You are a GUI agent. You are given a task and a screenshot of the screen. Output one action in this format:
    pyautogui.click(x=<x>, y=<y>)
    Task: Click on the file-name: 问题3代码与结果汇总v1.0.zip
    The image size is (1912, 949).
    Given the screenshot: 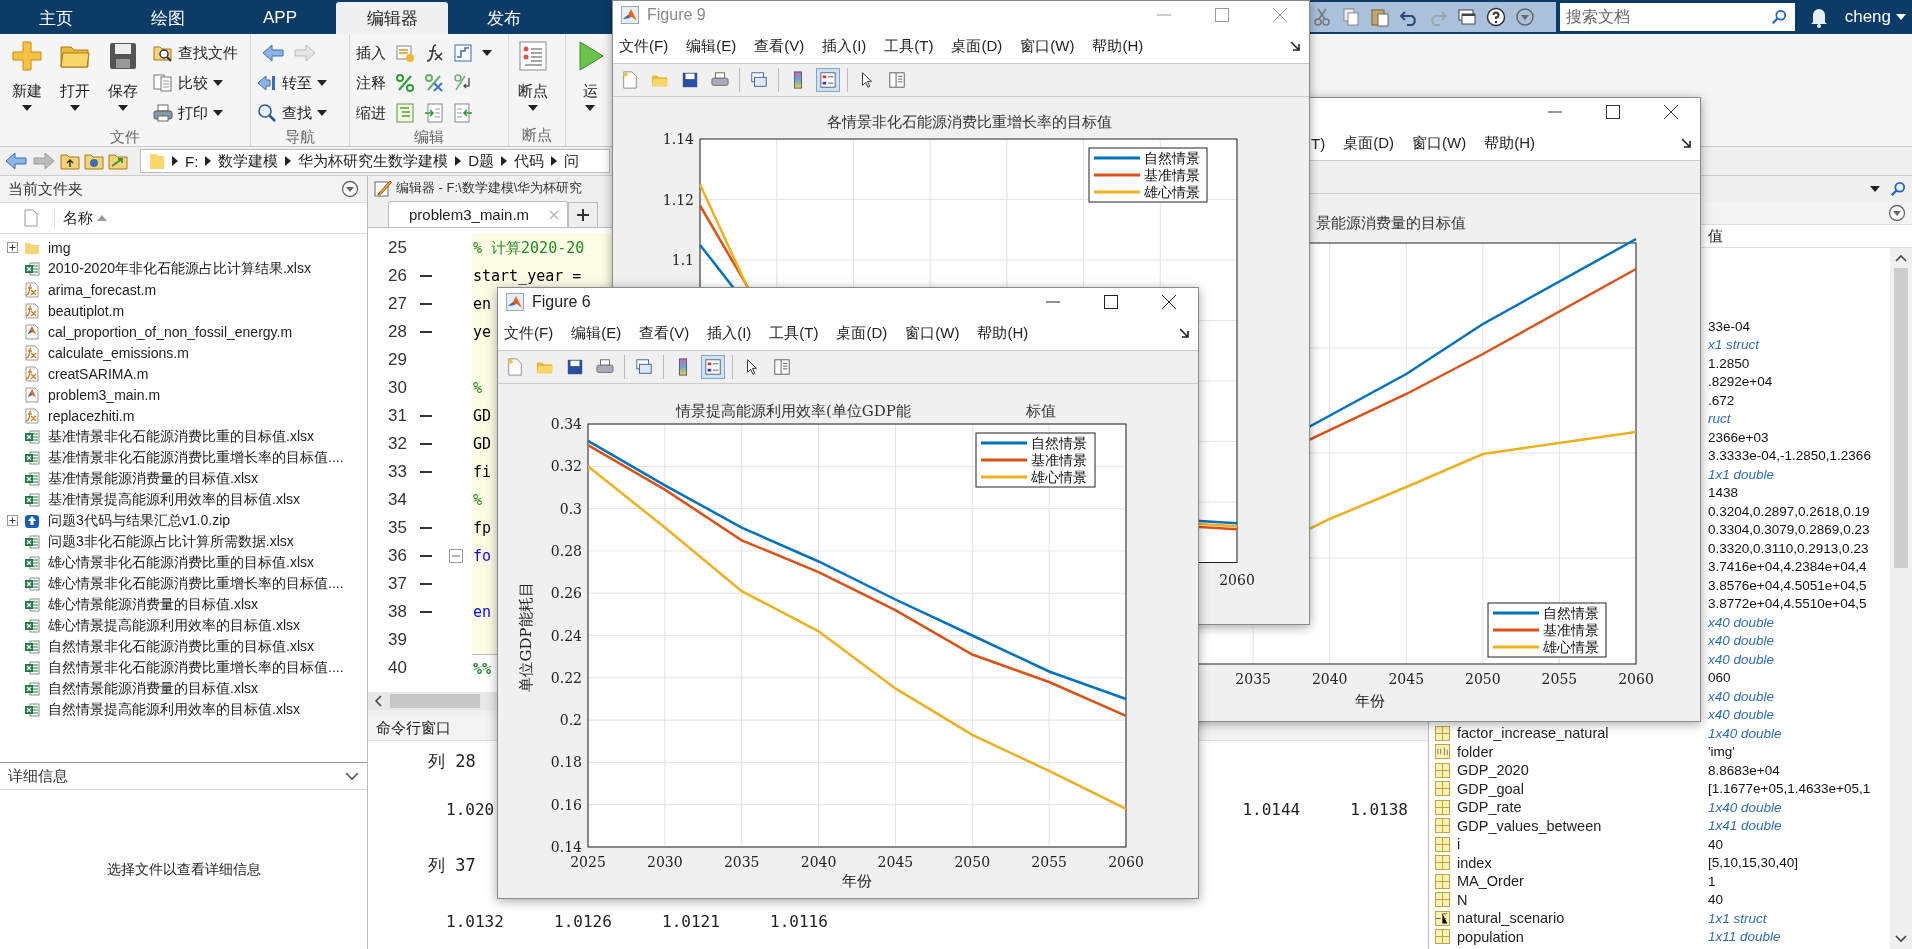 What is the action you would take?
    pyautogui.click(x=139, y=520)
    